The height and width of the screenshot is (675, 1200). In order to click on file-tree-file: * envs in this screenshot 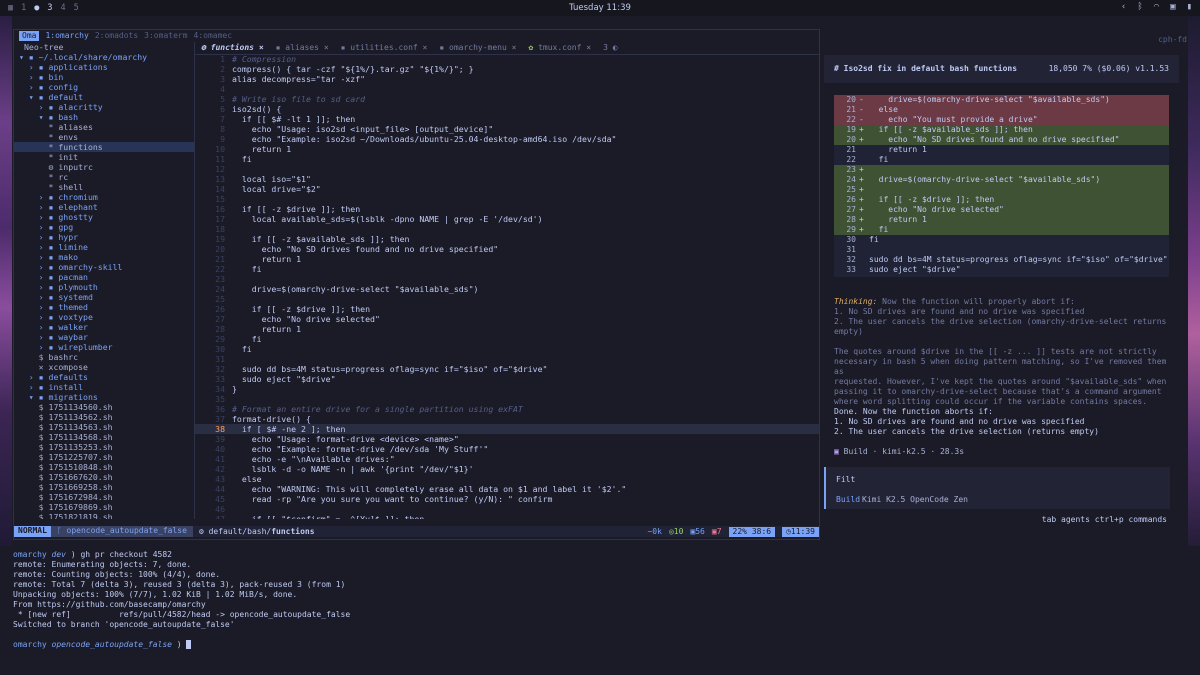, I will do `click(104, 137)`.